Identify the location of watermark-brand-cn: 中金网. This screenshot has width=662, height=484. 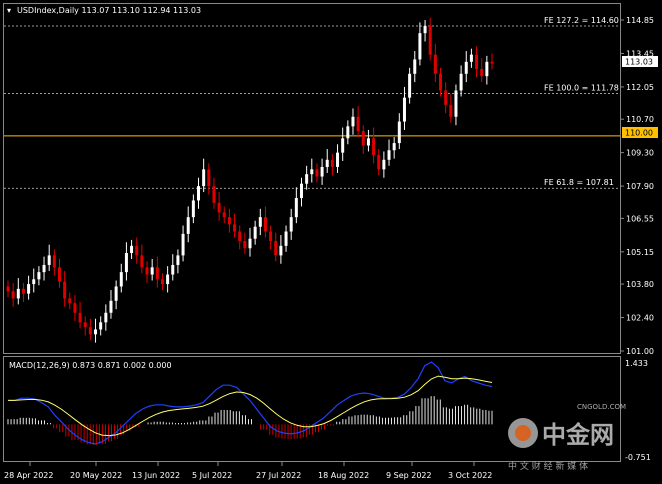
(578, 435).